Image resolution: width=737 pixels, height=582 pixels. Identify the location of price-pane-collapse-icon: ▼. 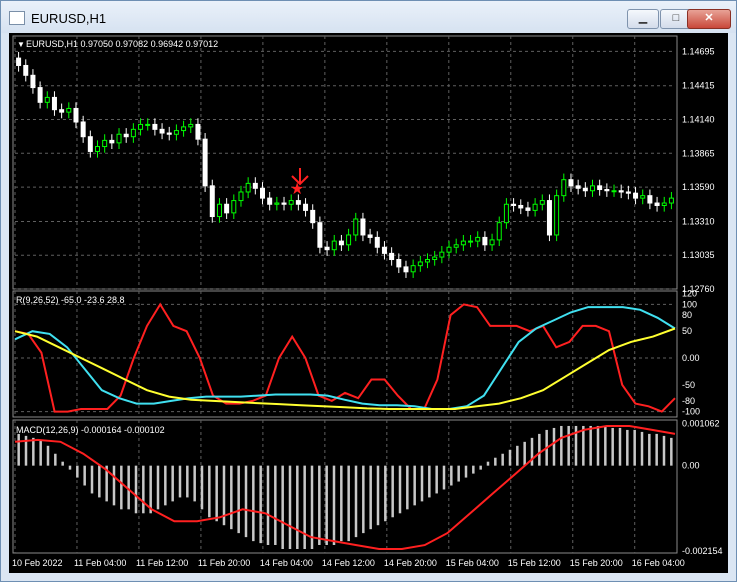
(21, 44).